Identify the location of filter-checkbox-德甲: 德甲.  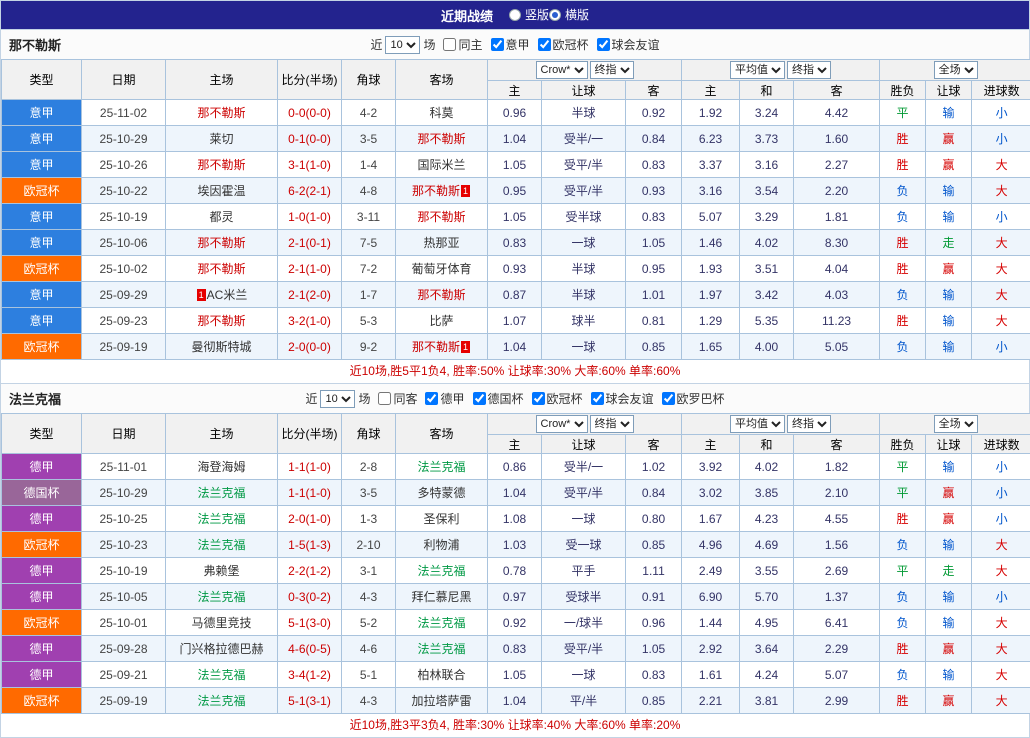
(444, 398).